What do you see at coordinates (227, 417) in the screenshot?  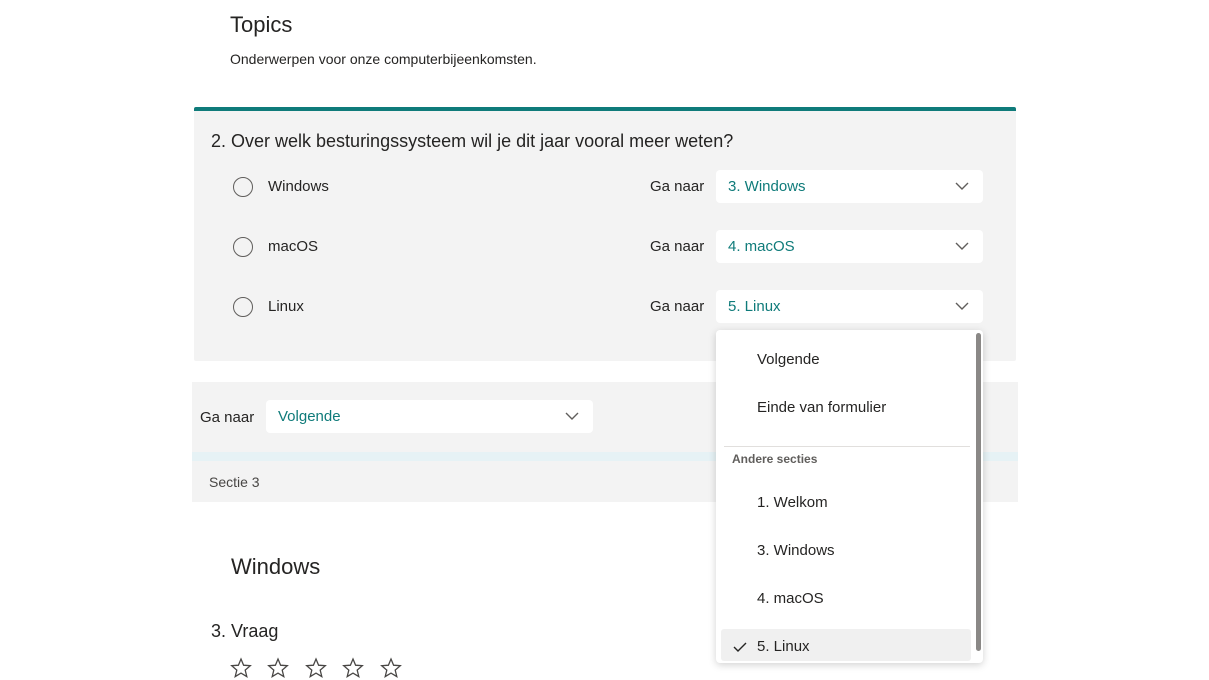 I see `section-goto-label: Ga naar` at bounding box center [227, 417].